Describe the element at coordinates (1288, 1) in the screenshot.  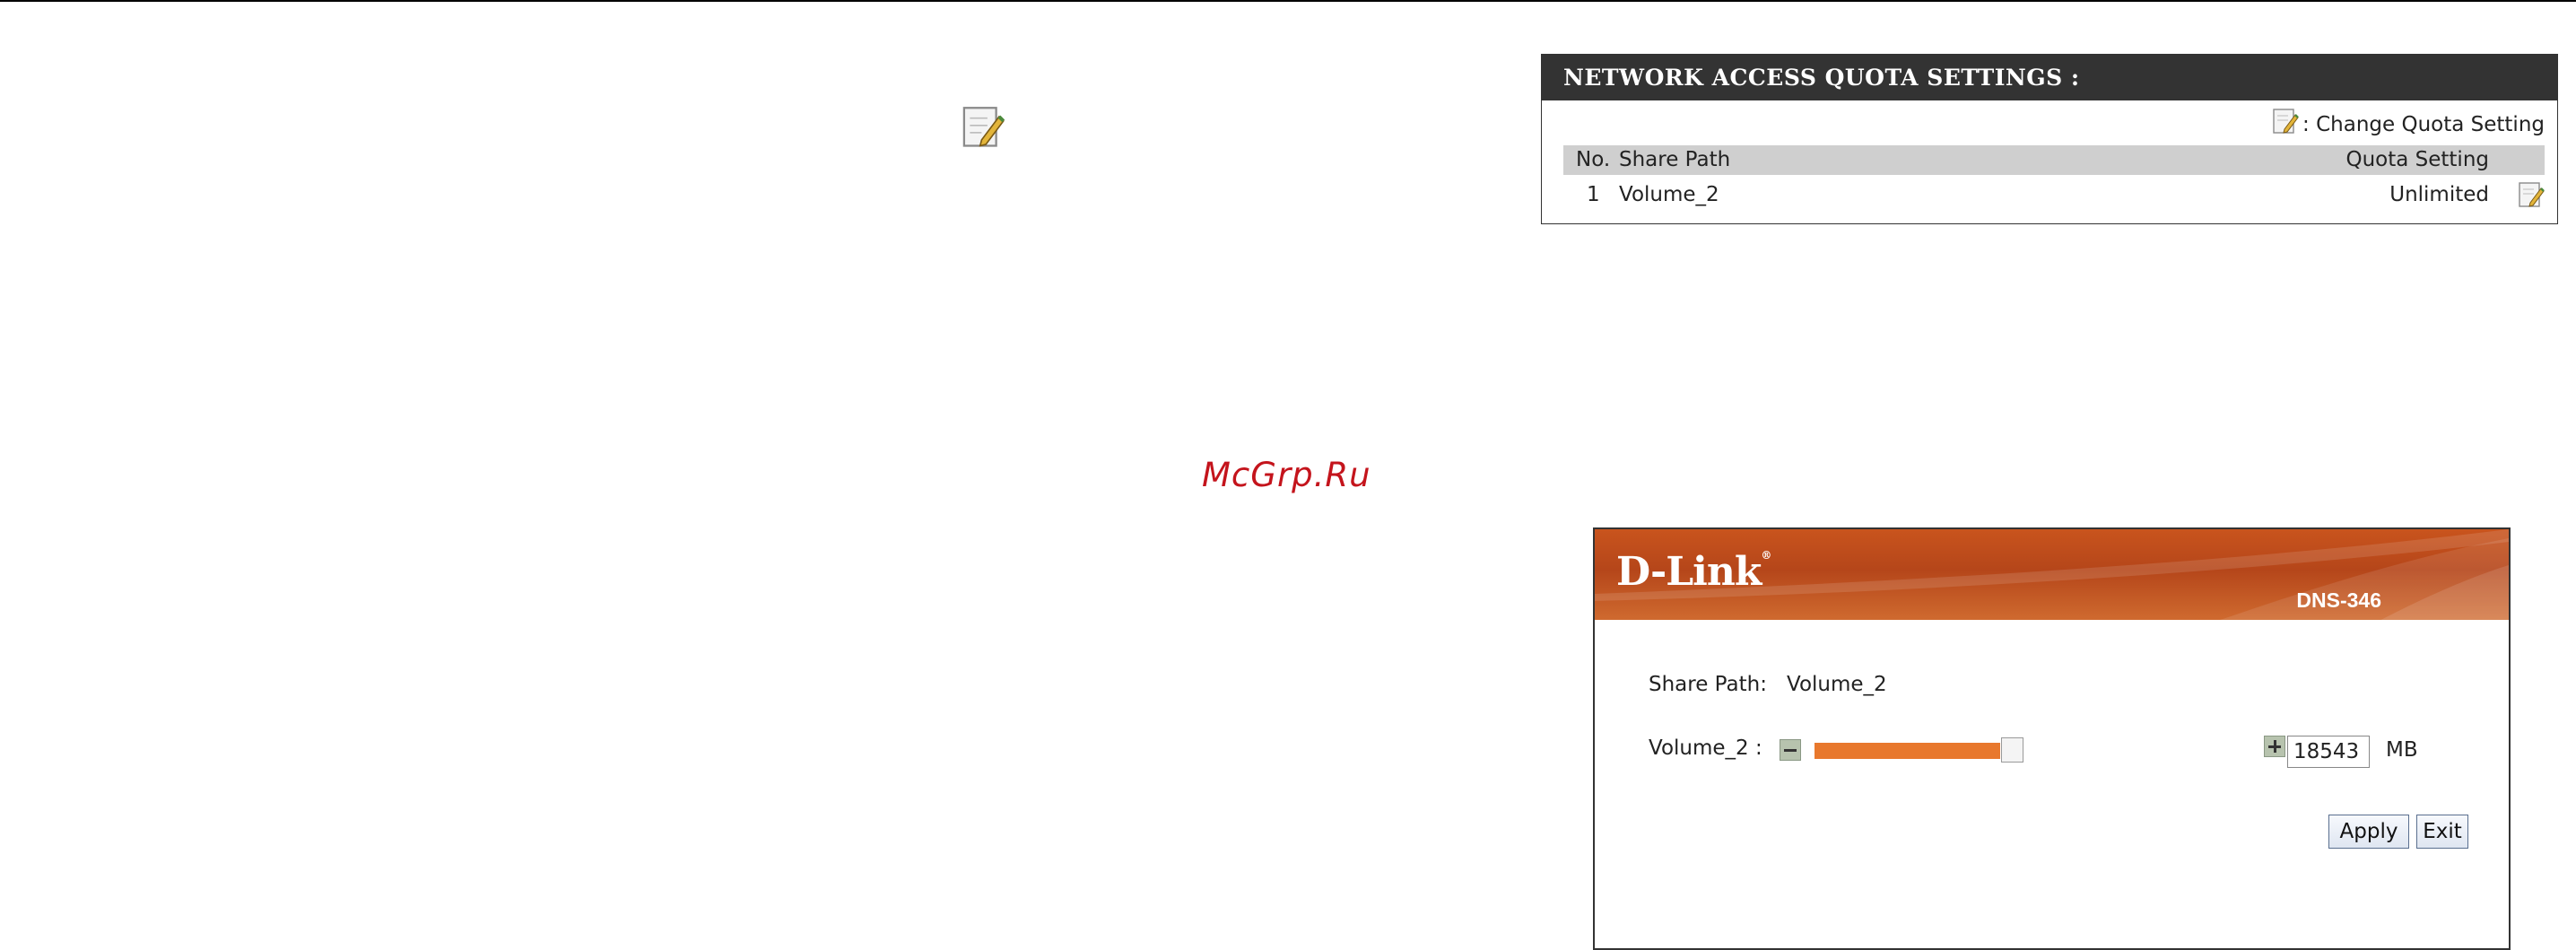
I see `top-rule` at that location.